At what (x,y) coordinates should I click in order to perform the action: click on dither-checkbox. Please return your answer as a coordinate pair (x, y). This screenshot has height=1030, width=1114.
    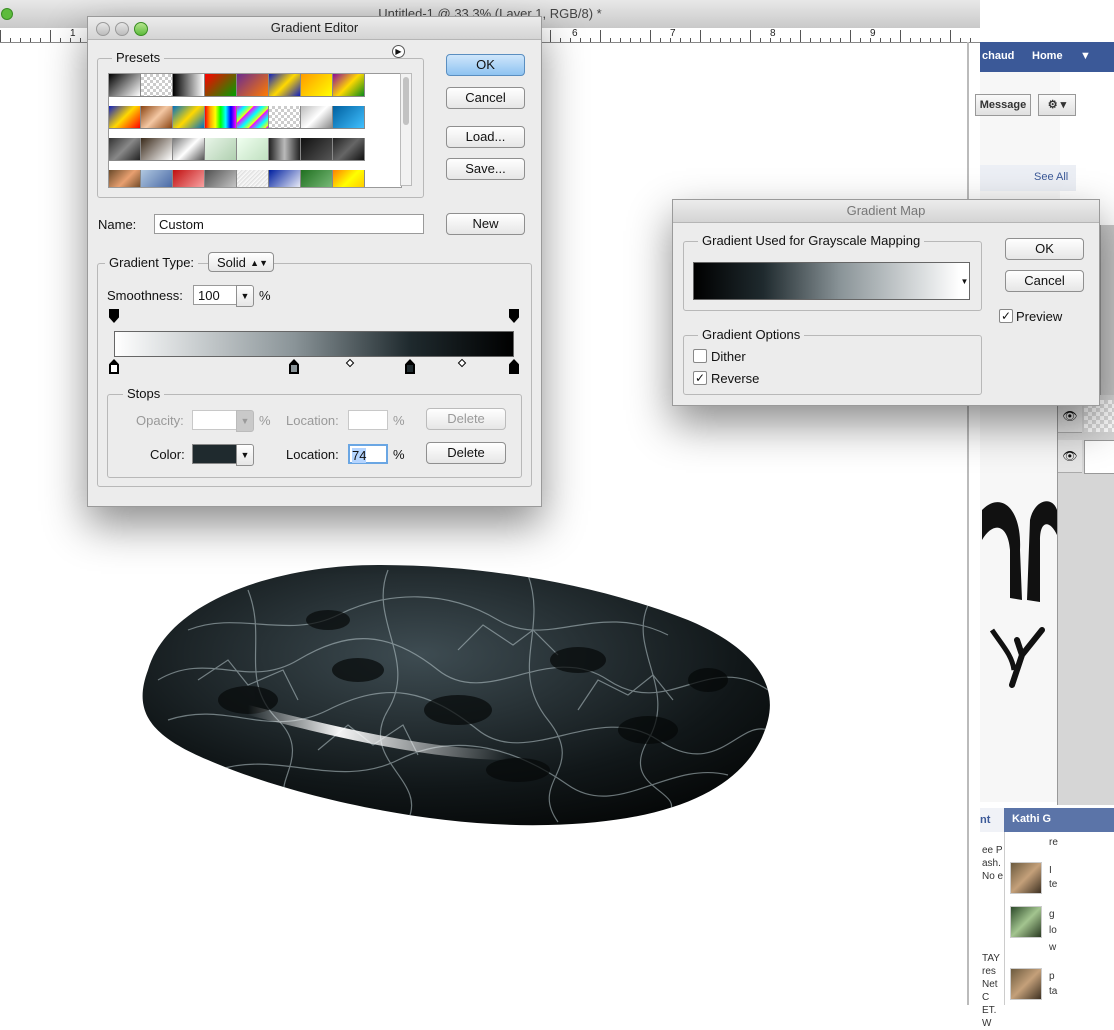
    Looking at the image, I should click on (700, 356).